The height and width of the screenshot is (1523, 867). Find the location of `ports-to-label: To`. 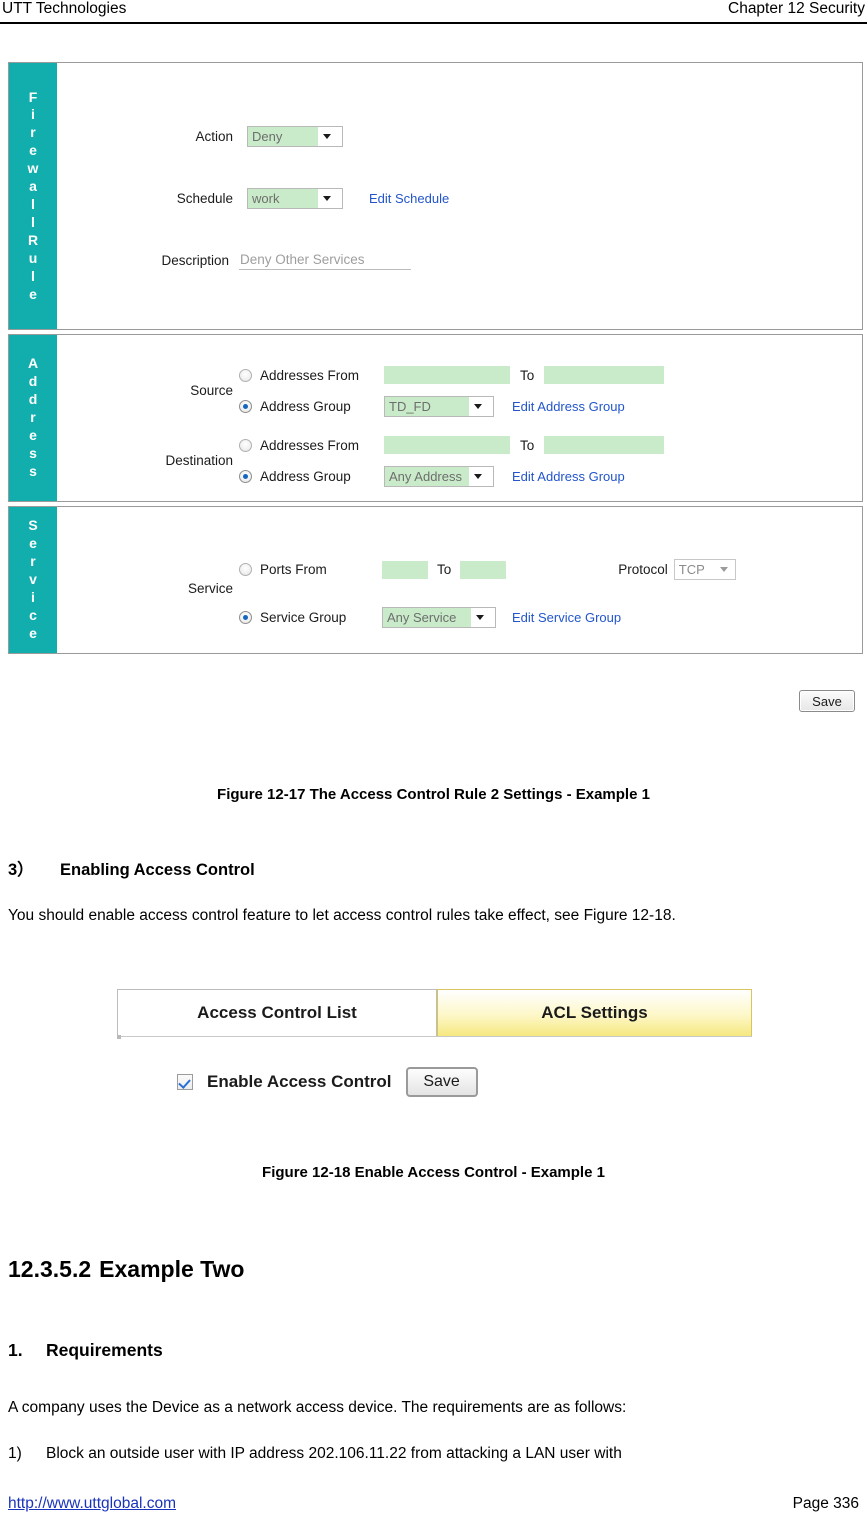

ports-to-label: To is located at coordinates (444, 569).